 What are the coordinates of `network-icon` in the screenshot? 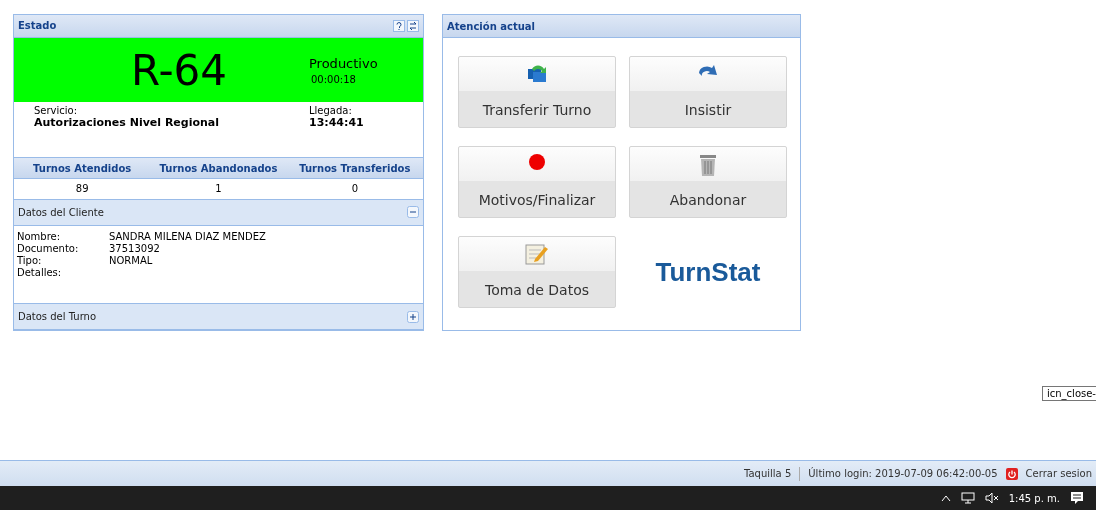 It's located at (967, 498).